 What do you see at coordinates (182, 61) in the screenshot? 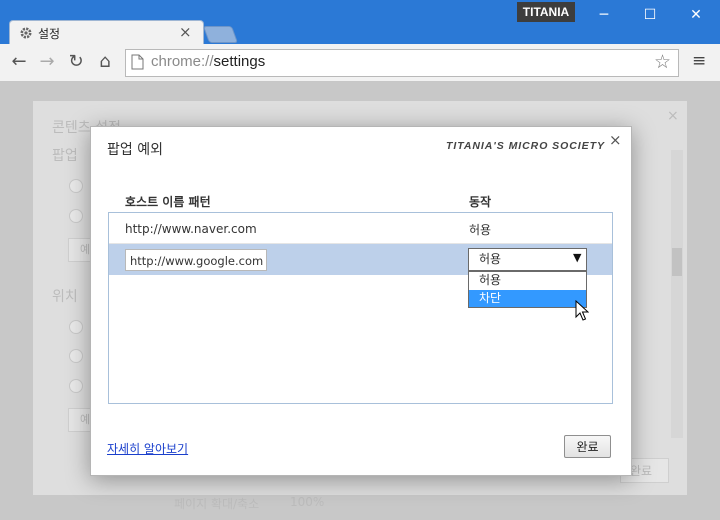
I see `url-scheme: chrome://` at bounding box center [182, 61].